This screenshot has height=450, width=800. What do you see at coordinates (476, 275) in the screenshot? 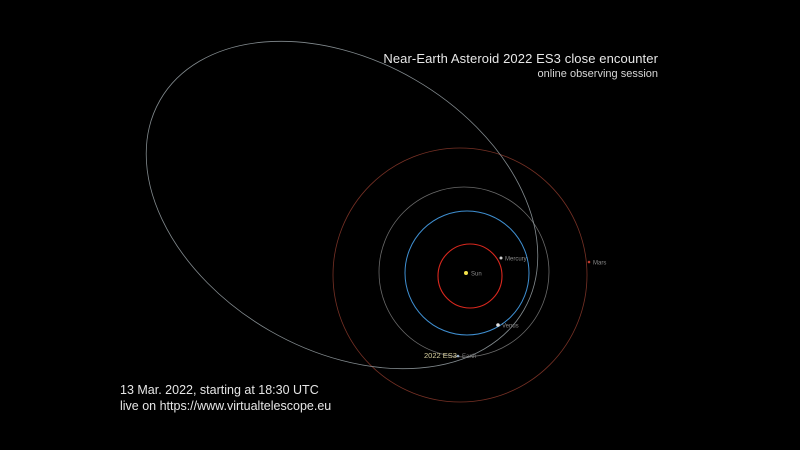
I see `sun-label: Sun` at bounding box center [476, 275].